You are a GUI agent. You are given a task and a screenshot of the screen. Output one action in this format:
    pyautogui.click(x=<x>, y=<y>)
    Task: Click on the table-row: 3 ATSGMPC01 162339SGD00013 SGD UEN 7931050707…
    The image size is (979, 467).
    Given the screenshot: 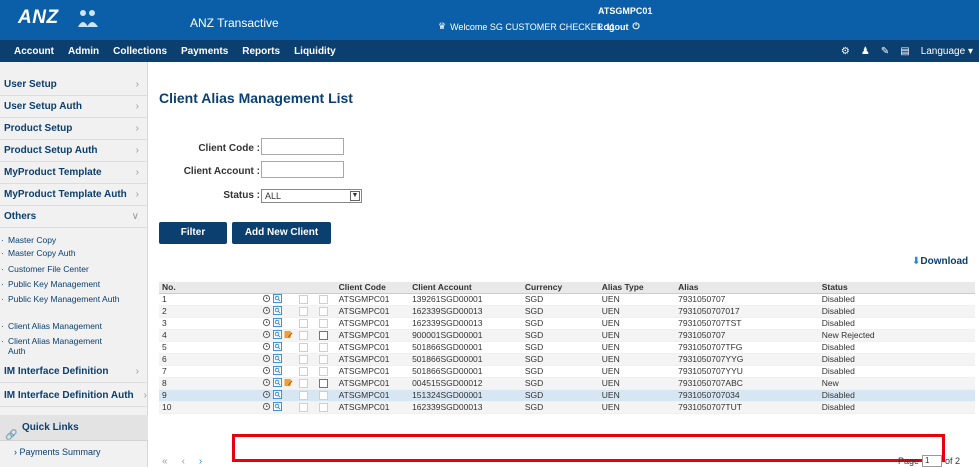 What is the action you would take?
    pyautogui.click(x=567, y=323)
    